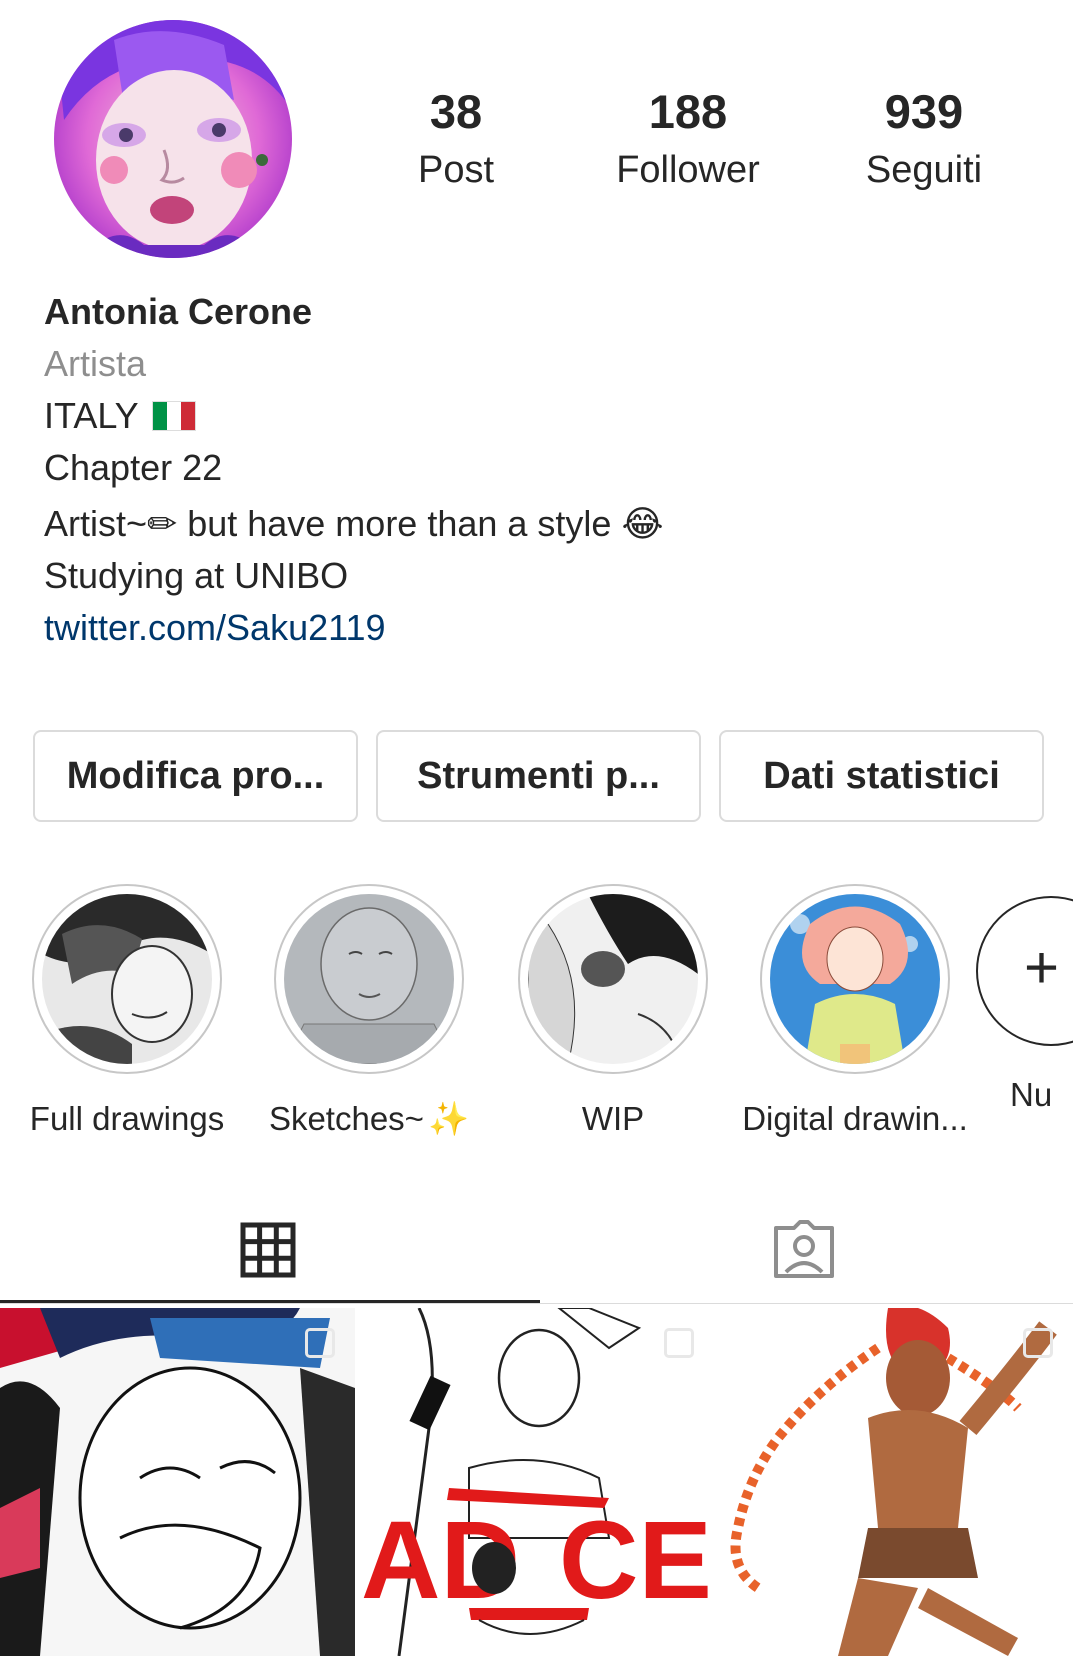 The width and height of the screenshot is (1073, 1656). I want to click on highlight-full-drawings: Full drawings, so click(127, 1011).